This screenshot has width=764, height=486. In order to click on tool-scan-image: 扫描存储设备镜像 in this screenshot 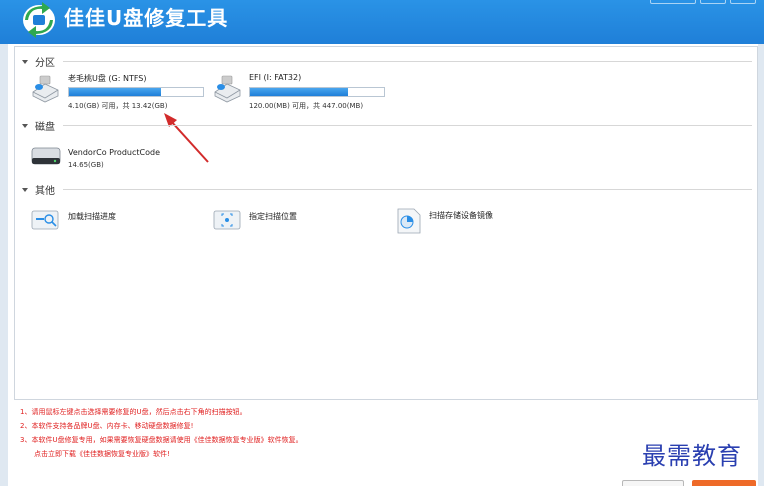, I will do `click(479, 220)`.